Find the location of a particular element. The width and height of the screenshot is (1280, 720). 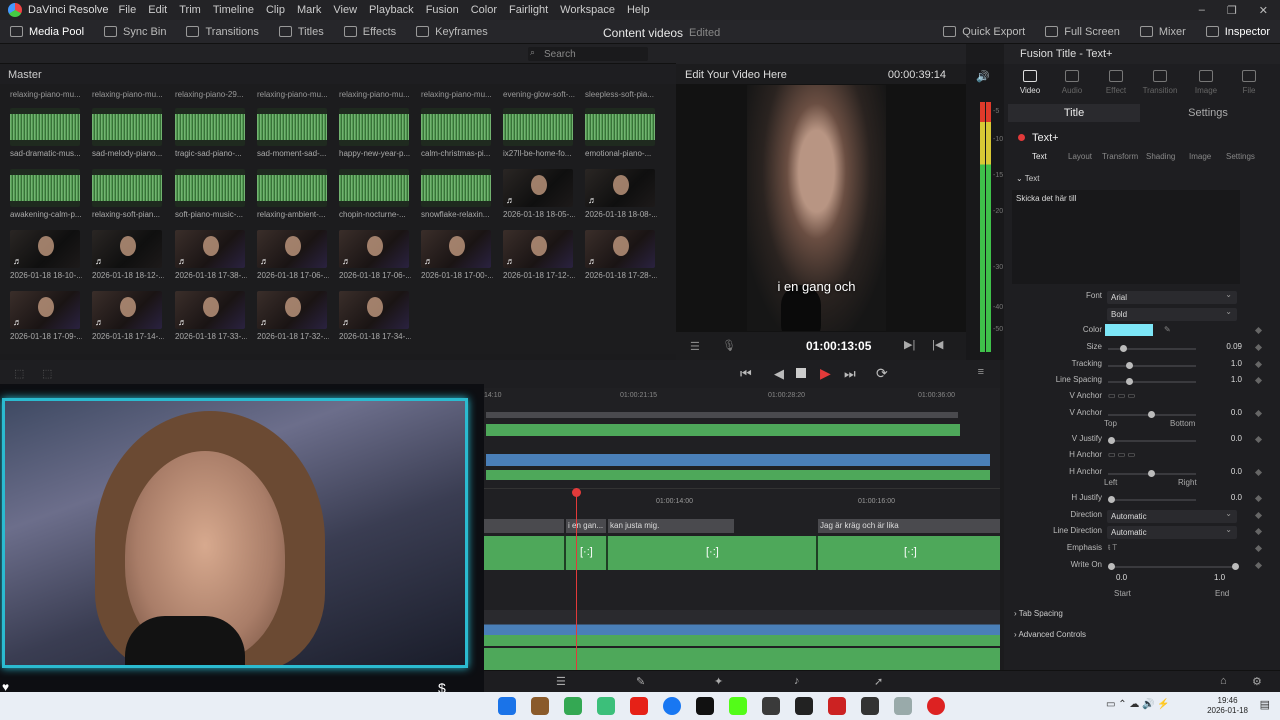

node-tab-text: Text is located at coordinates (1039, 156).